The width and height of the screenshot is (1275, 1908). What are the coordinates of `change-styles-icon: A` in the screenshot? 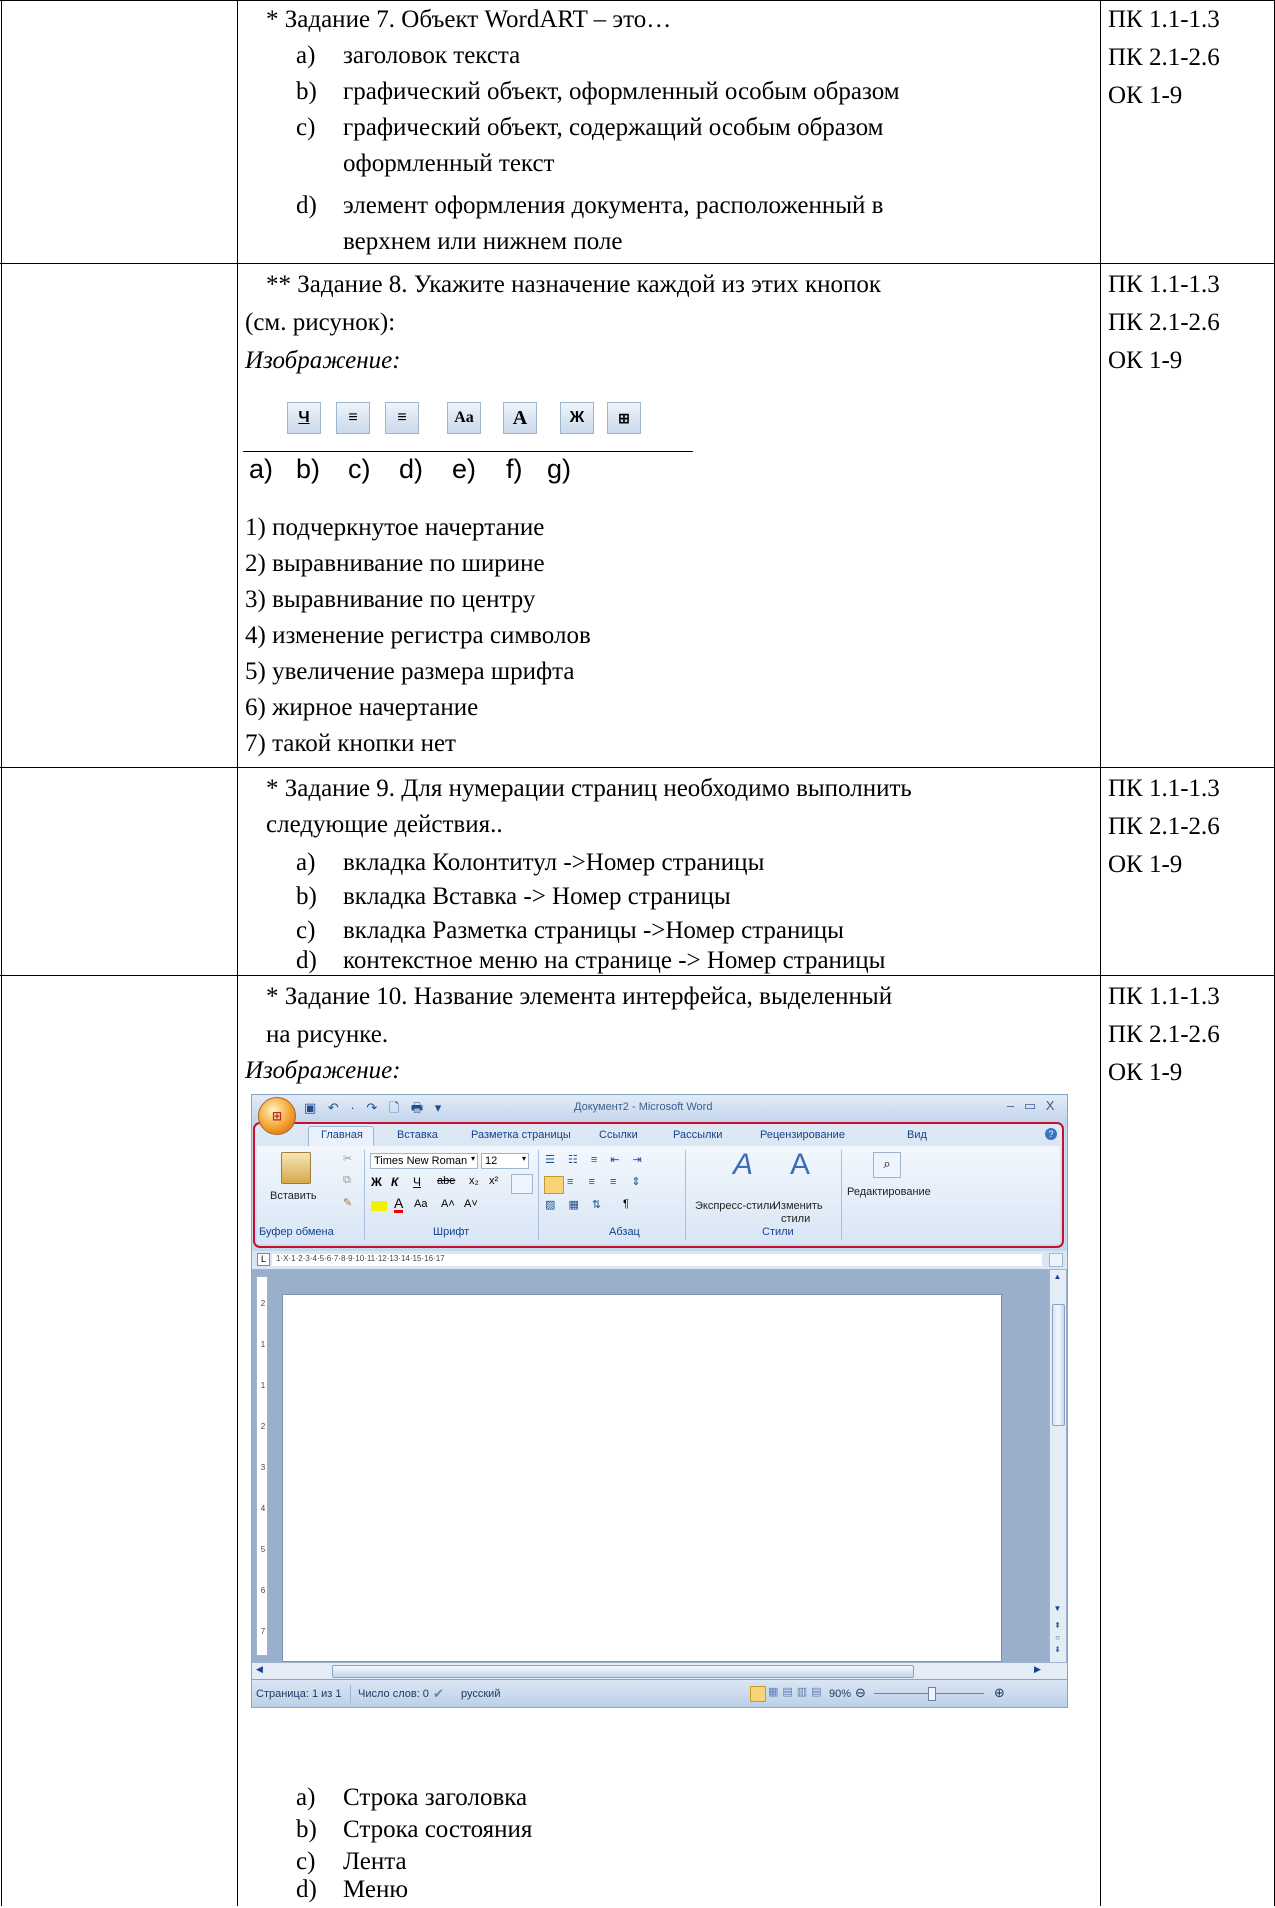 It's located at (800, 1165).